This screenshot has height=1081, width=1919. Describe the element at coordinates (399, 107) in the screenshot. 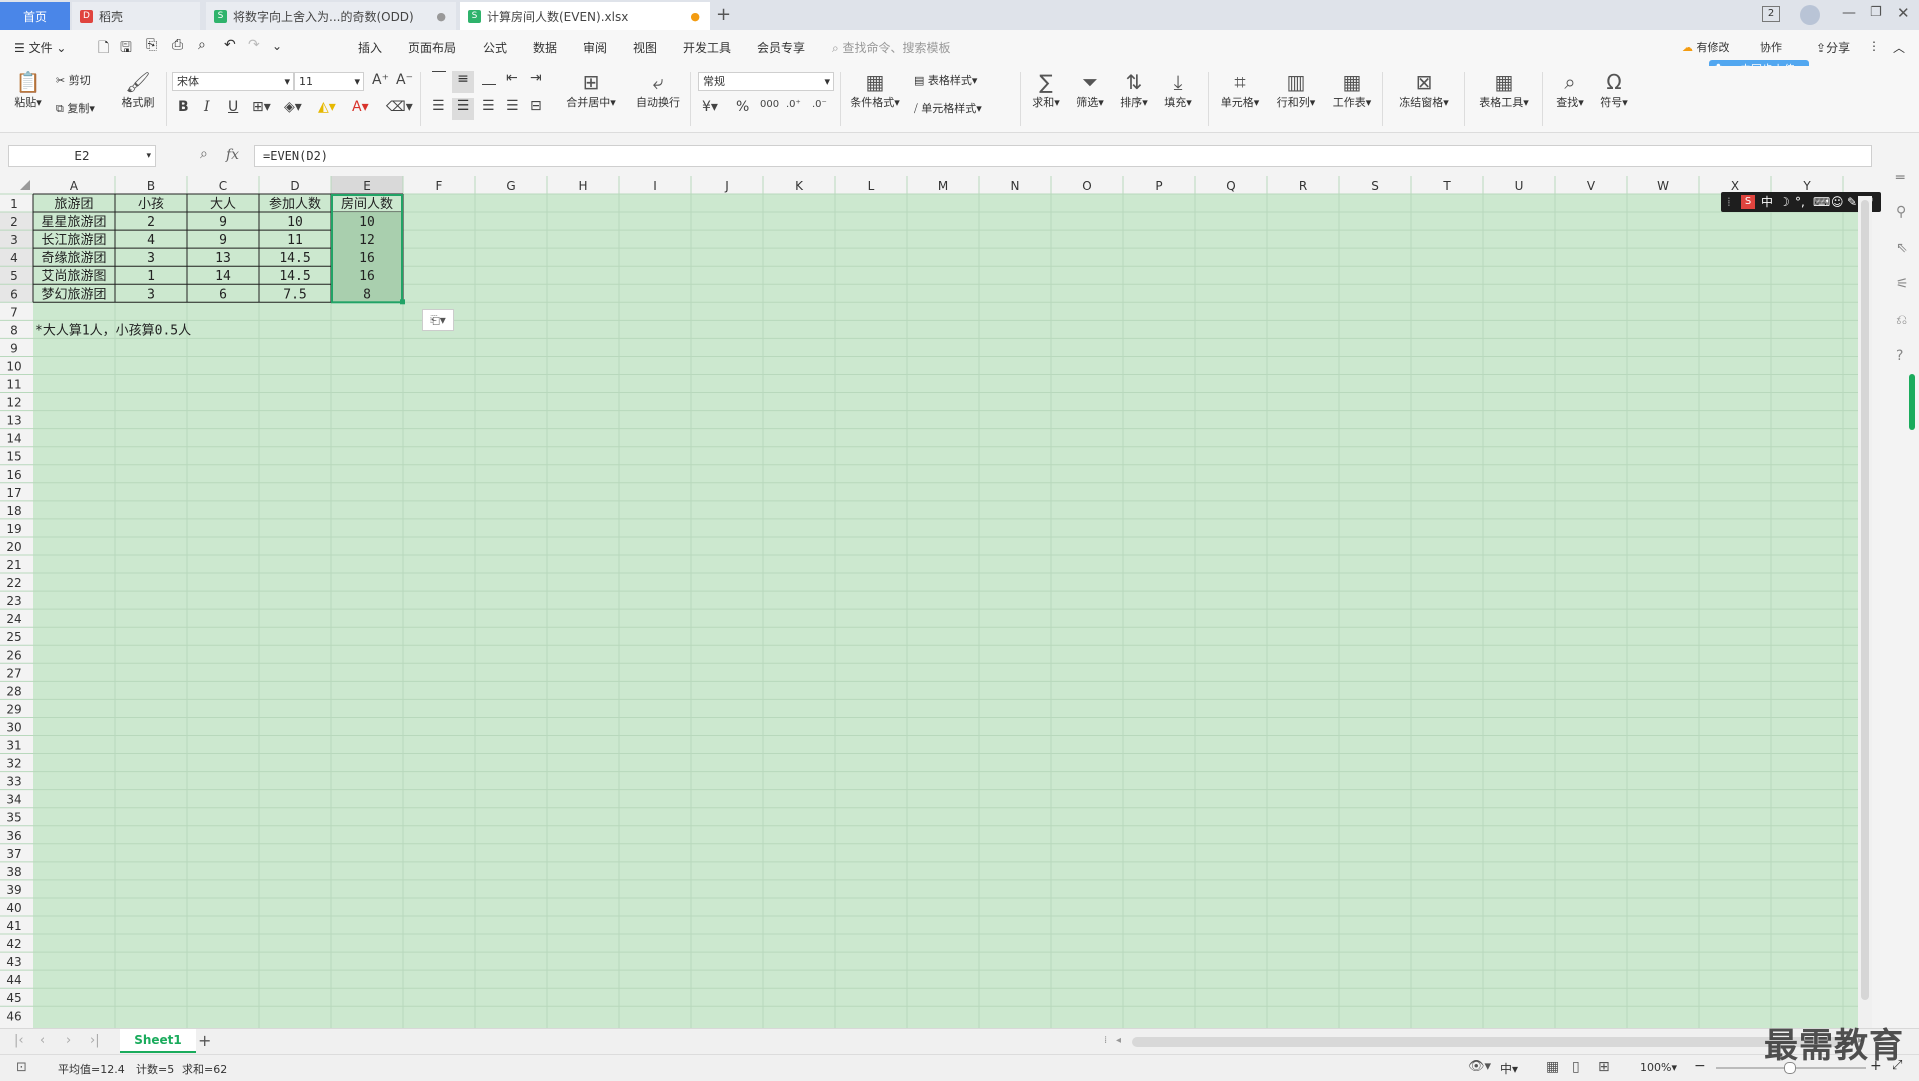

I see `clear-format-icon: ⌫▾` at that location.